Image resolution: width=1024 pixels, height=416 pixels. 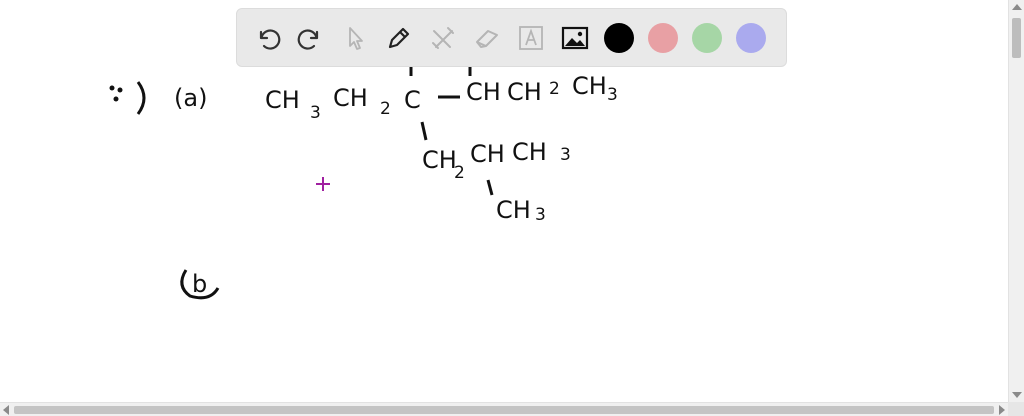 What do you see at coordinates (707, 37) in the screenshot?
I see `color-green-swatch` at bounding box center [707, 37].